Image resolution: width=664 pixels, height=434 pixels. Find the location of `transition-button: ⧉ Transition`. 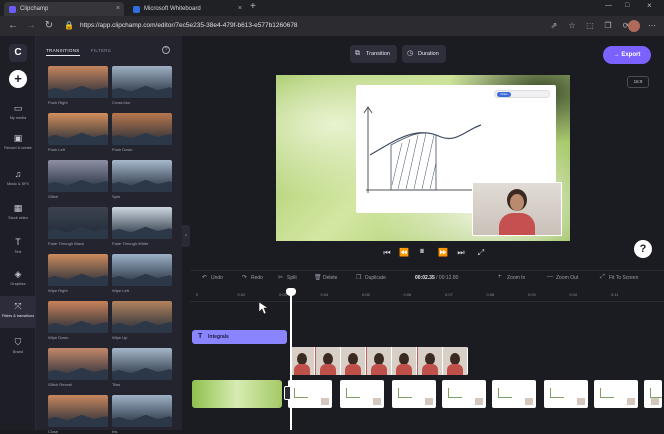

transition-button: ⧉ Transition is located at coordinates (373, 54).